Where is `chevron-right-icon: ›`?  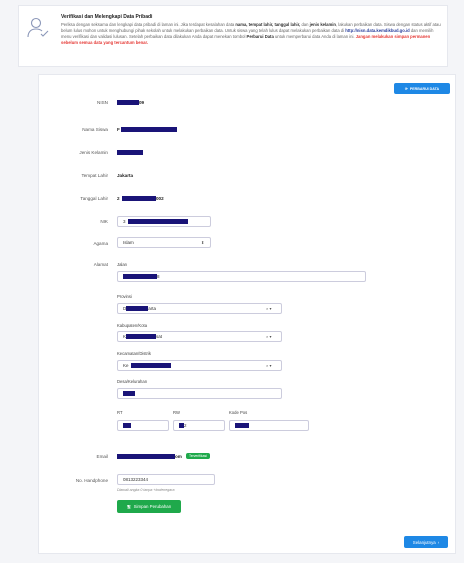 chevron-right-icon: › is located at coordinates (438, 542).